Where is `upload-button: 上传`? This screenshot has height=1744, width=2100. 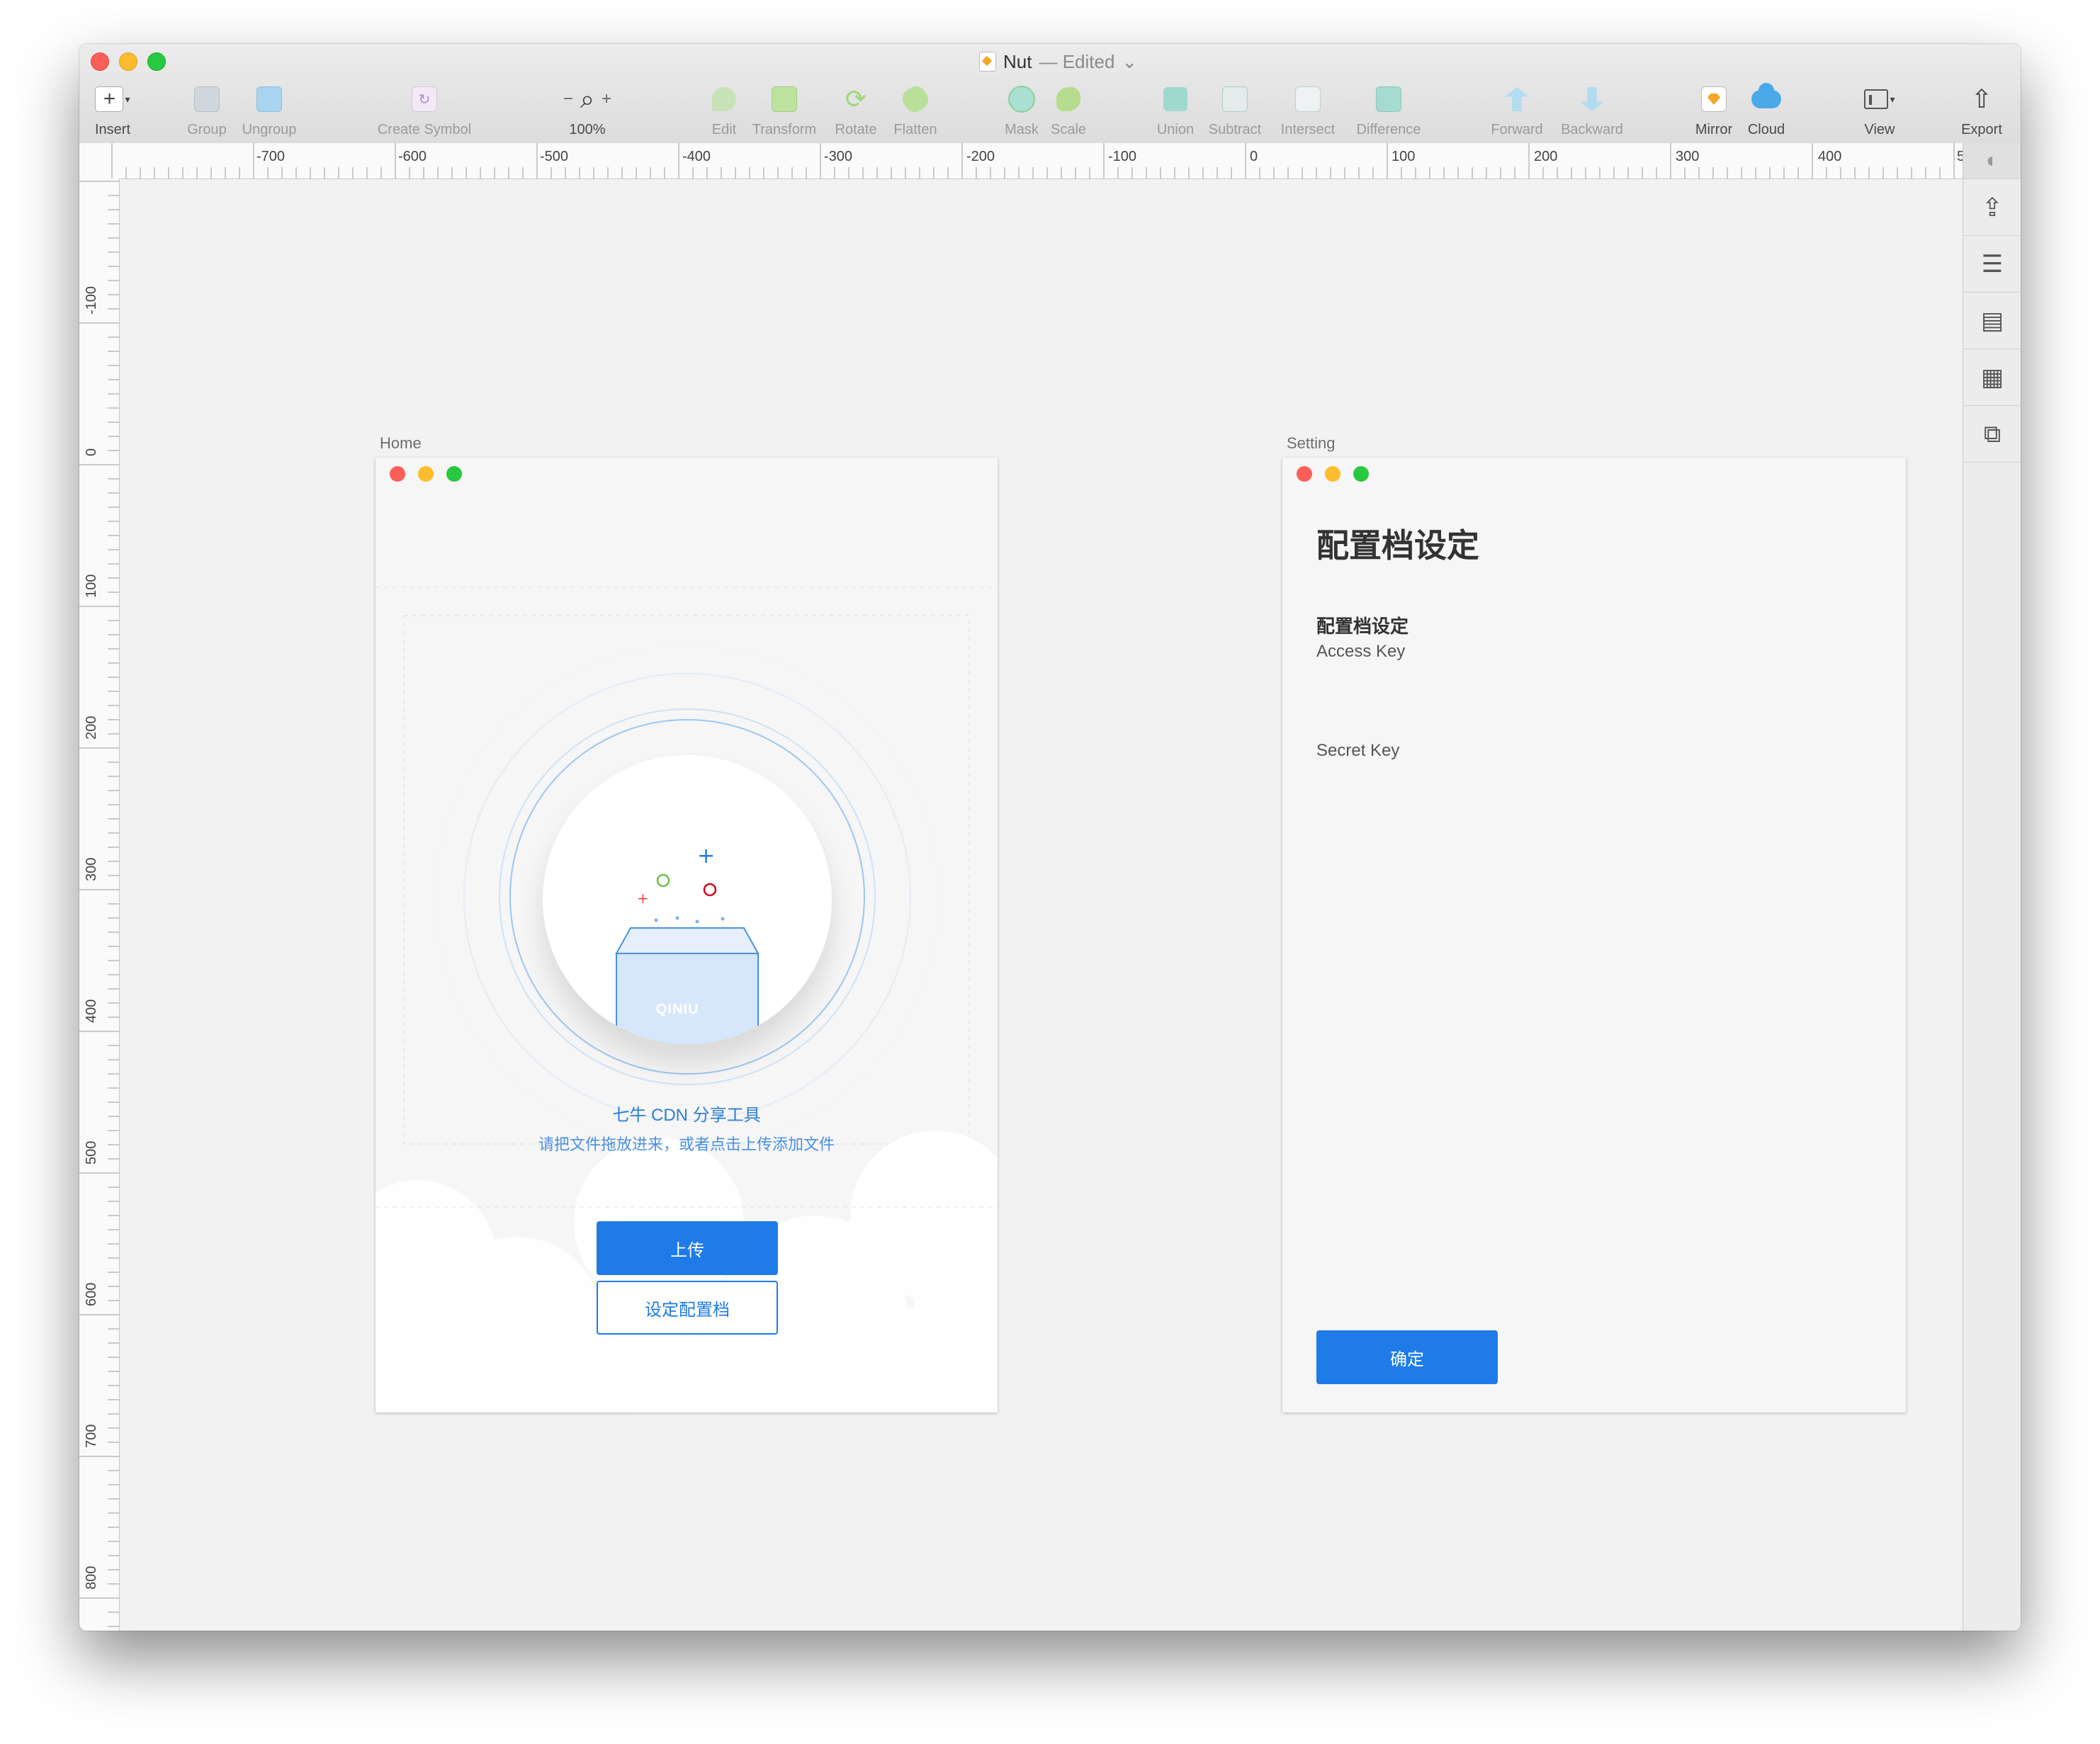
upload-button: 上传 is located at coordinates (687, 1248).